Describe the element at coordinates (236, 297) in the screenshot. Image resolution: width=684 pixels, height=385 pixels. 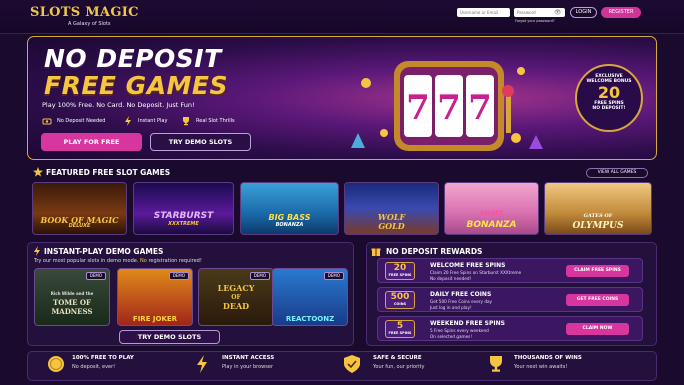
I see `demo-card-legacy-of-dead: DEMO LEGACY OF DEAD` at that location.